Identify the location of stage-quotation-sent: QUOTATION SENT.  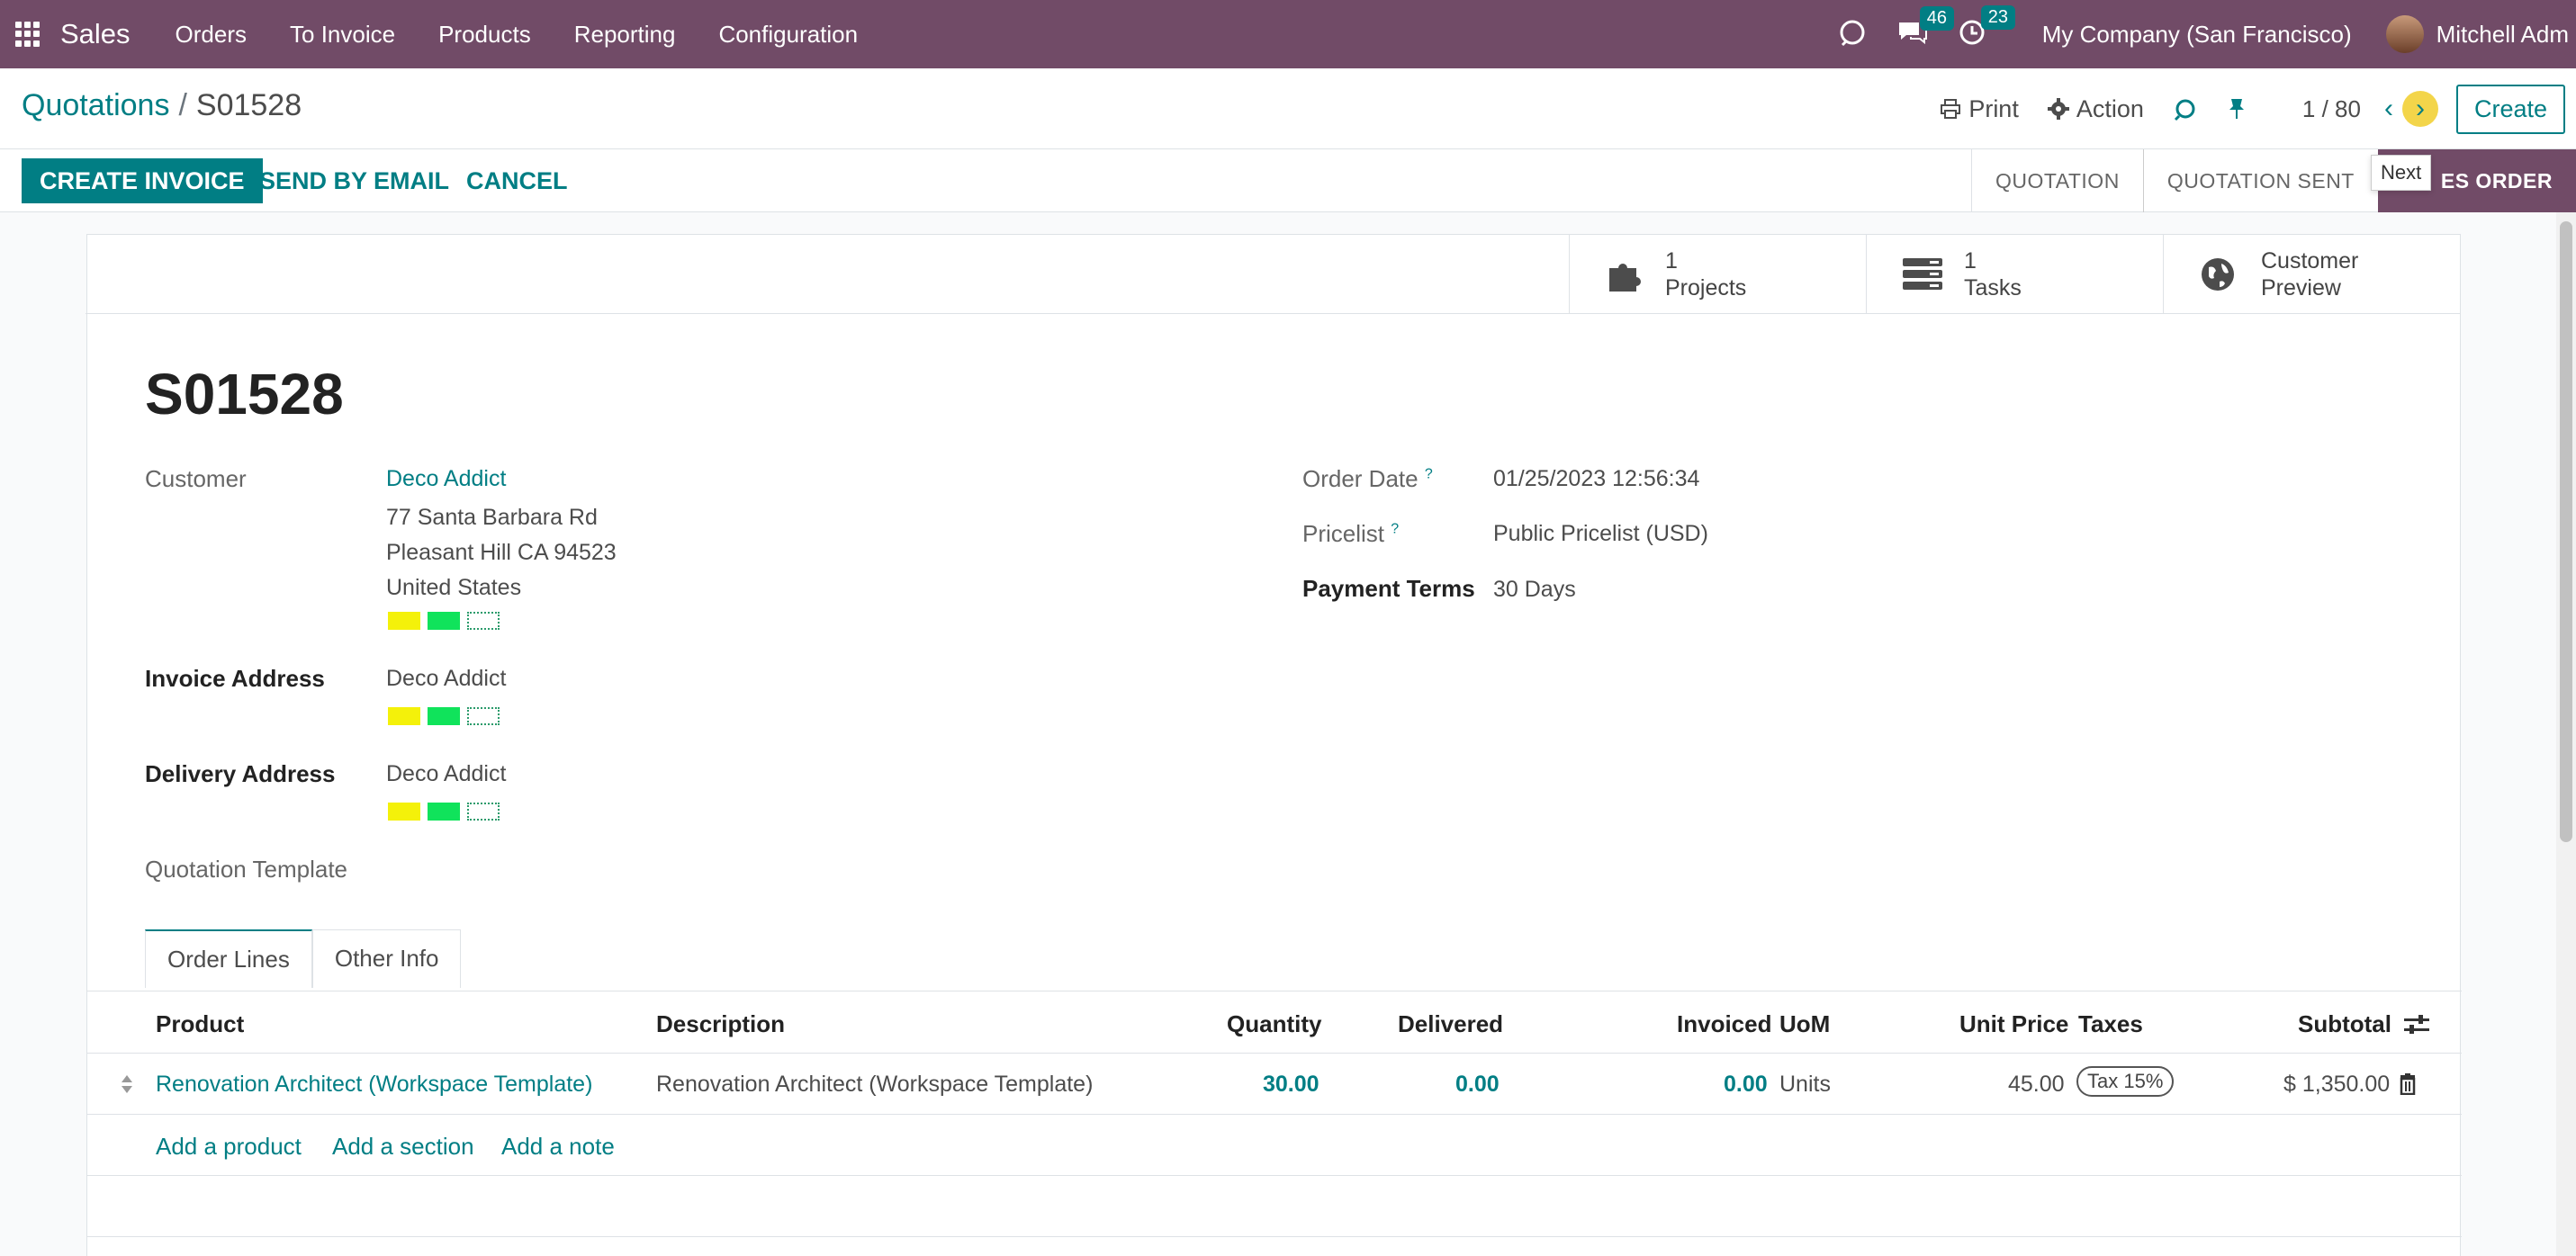
(2261, 181).